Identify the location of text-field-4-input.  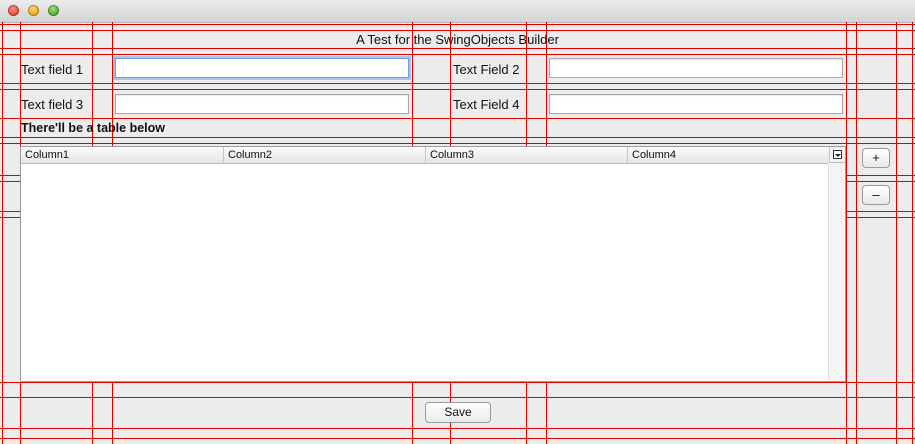
(696, 104).